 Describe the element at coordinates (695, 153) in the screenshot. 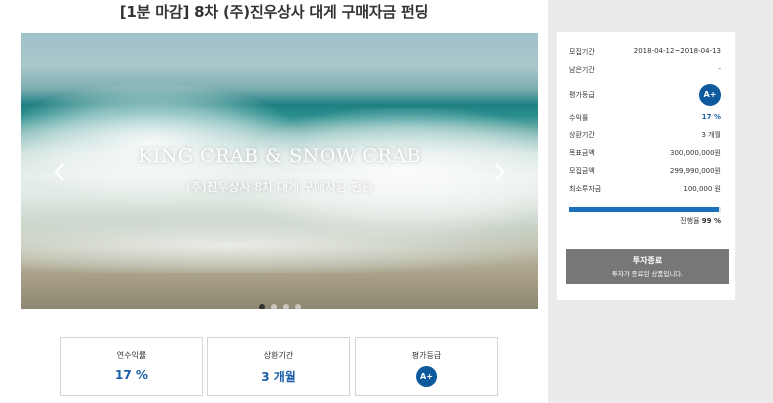

I see `summary-row-value: 300,000,000원` at that location.